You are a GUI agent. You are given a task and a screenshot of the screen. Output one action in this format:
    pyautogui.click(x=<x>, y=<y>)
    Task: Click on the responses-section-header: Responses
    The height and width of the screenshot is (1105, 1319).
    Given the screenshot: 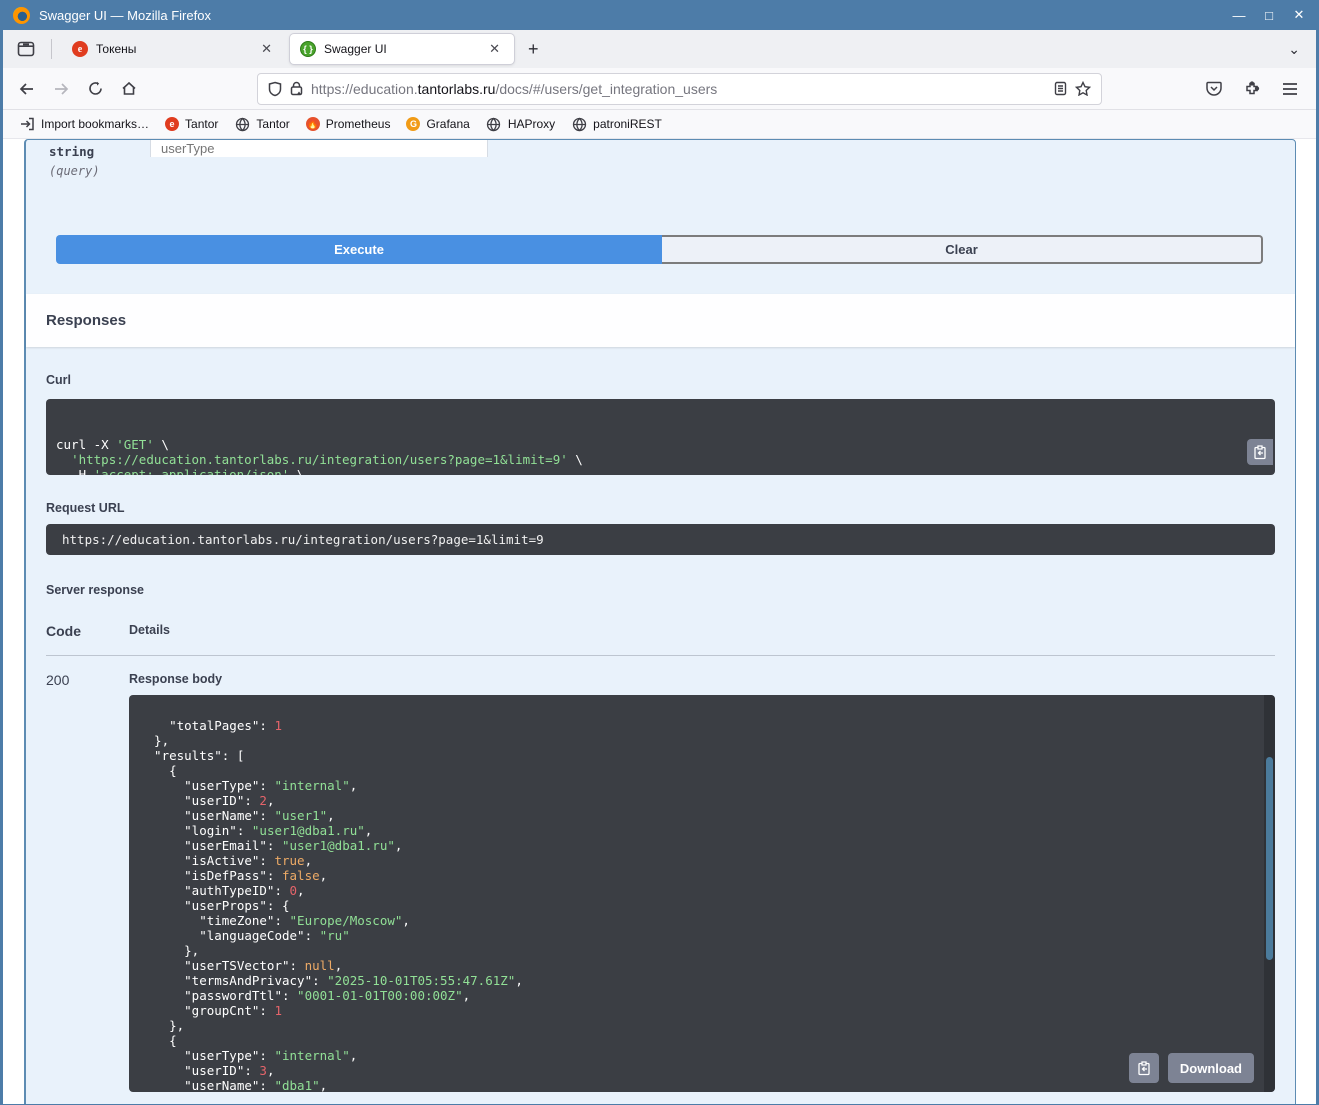 What is the action you would take?
    pyautogui.click(x=660, y=320)
    